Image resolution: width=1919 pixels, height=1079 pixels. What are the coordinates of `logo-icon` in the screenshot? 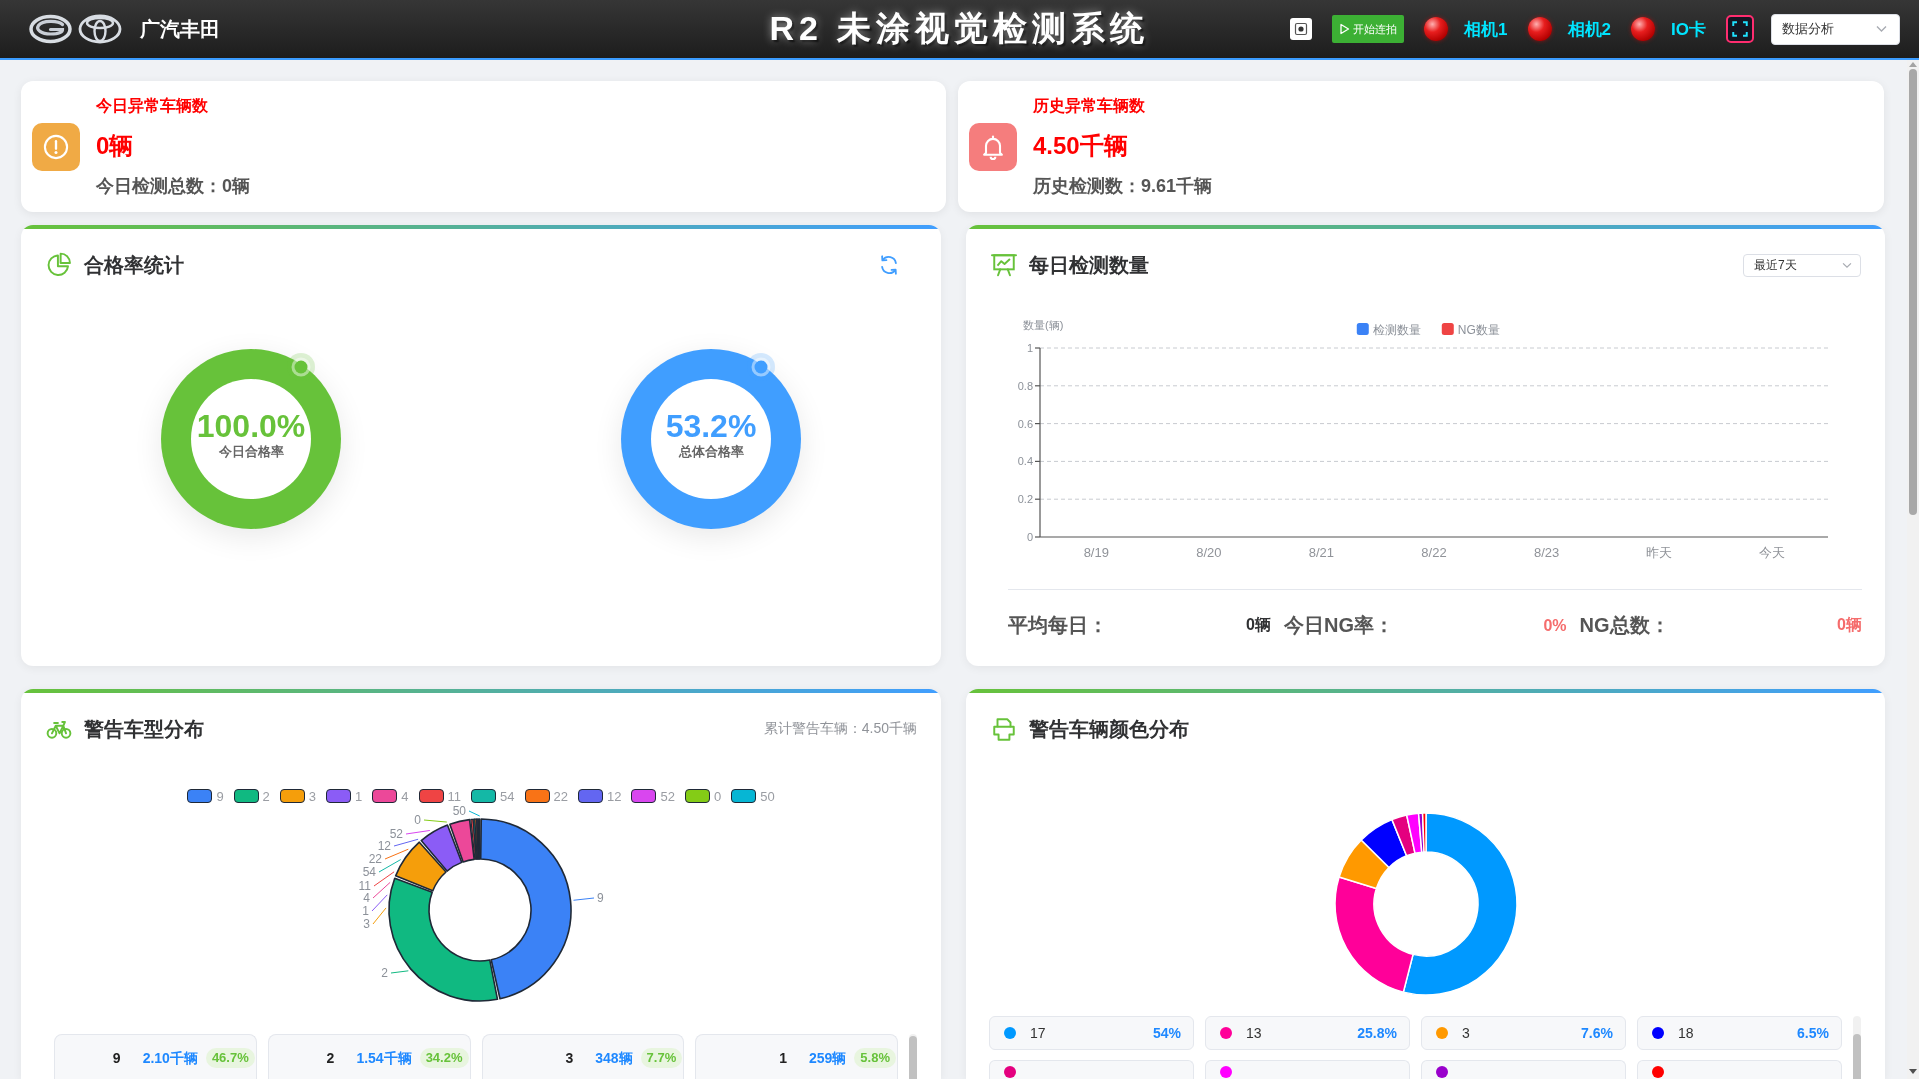 It's located at (100, 29).